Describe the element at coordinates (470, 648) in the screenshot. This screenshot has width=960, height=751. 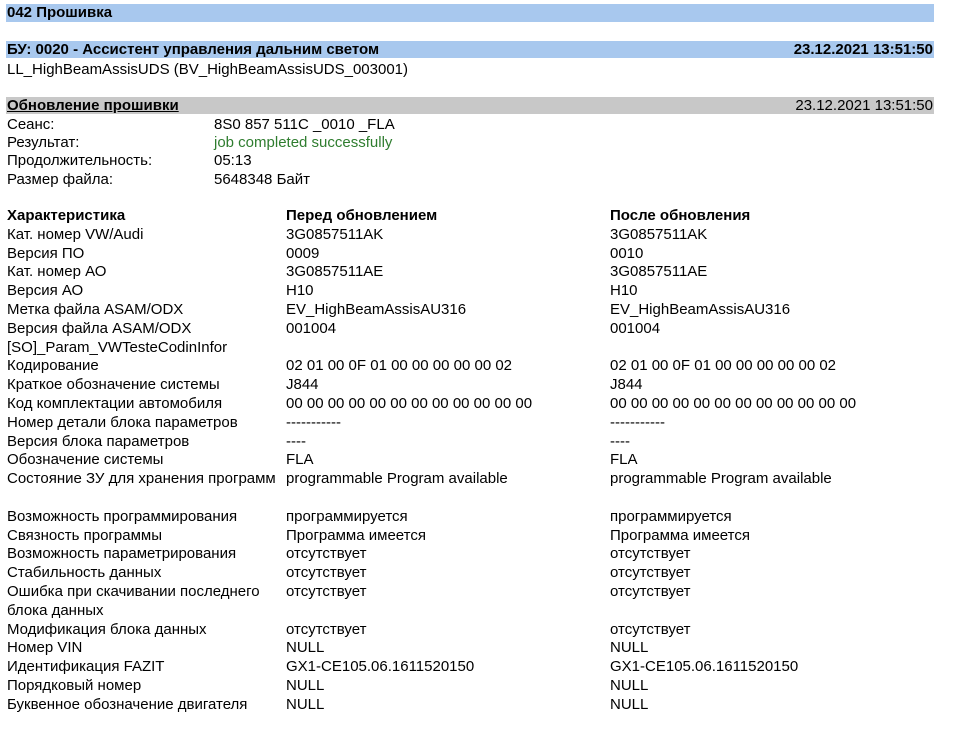
I see `table-row: Номер VIN NULL NULL` at that location.